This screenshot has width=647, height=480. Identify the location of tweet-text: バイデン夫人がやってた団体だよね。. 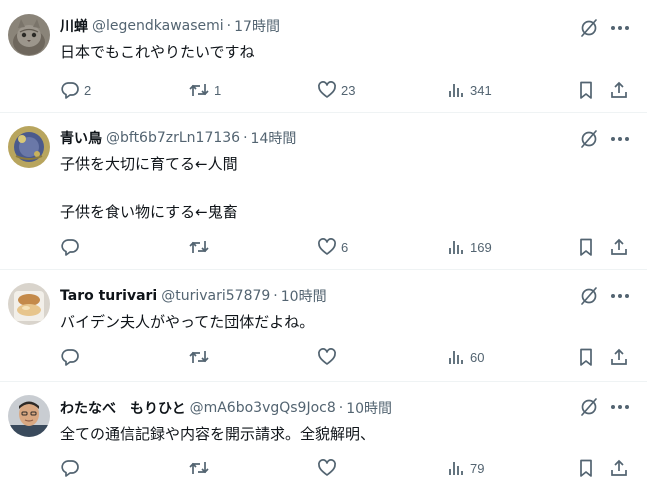
(187, 322).